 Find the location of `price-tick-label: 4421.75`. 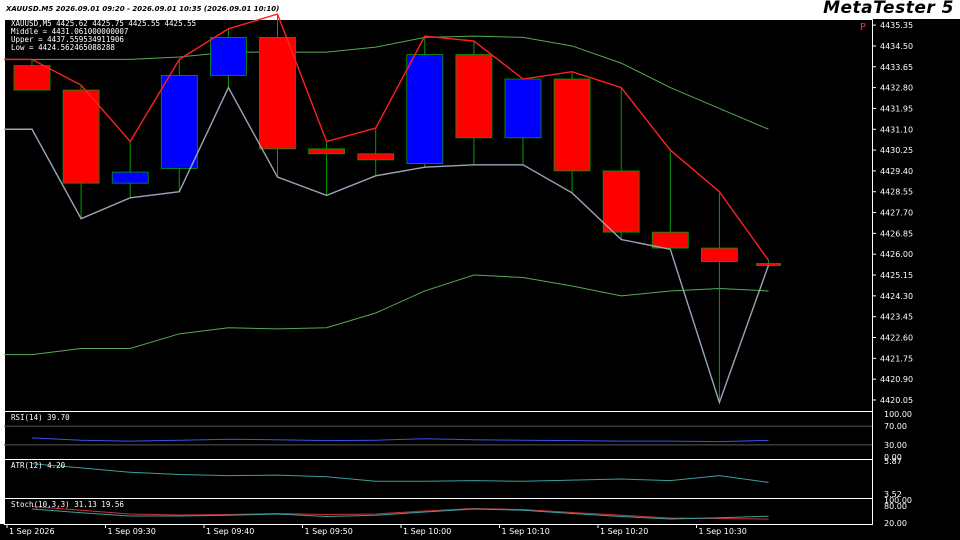

price-tick-label: 4421.75 is located at coordinates (896, 358).